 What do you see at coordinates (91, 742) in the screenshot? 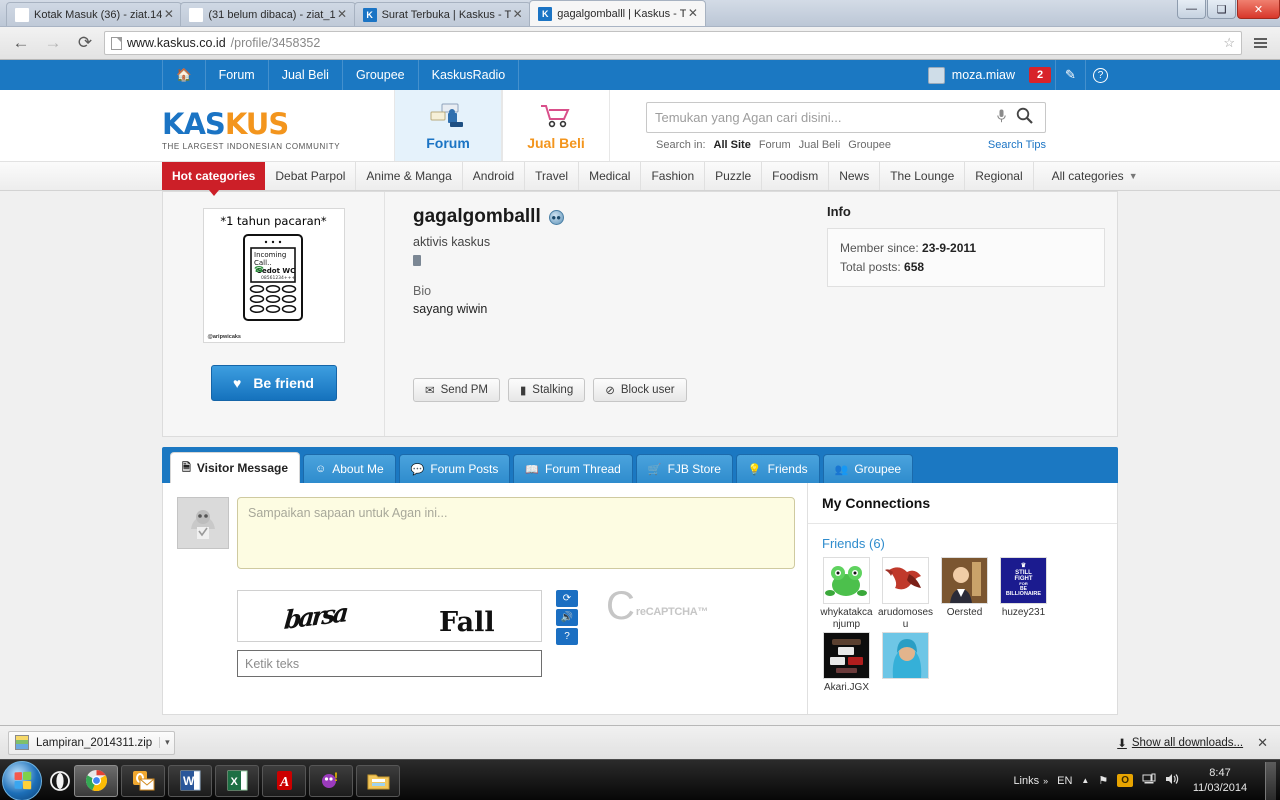
I see `download-item: Lampiran_2014311.zip ▾` at bounding box center [91, 742].